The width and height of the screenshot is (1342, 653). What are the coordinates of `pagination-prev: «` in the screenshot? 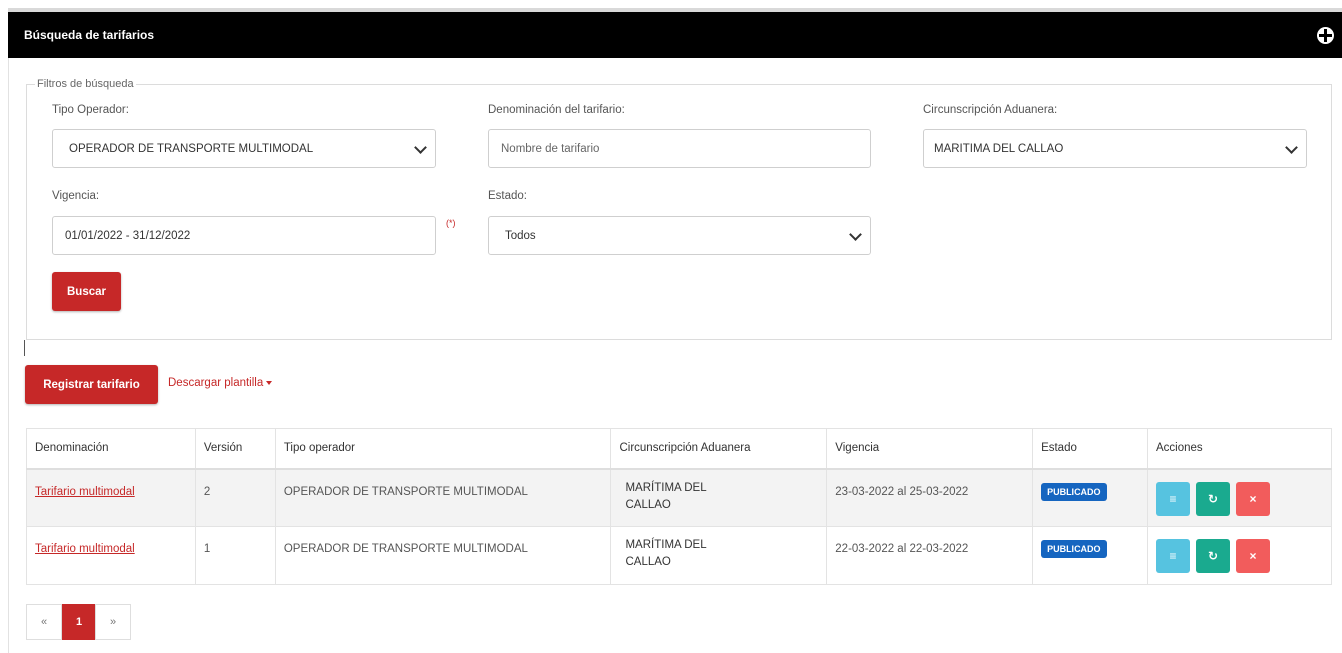 It's located at (44, 622).